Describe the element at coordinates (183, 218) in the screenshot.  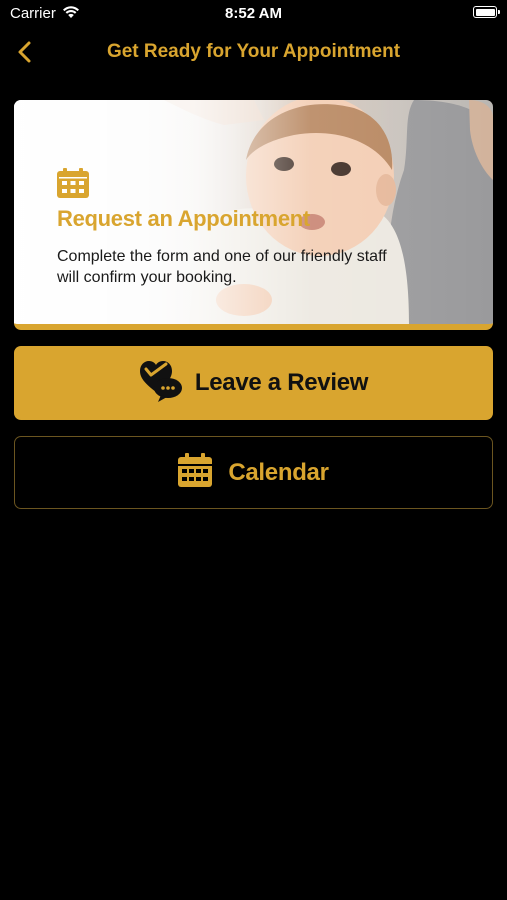
I see `card-heading: Request an Appointment` at that location.